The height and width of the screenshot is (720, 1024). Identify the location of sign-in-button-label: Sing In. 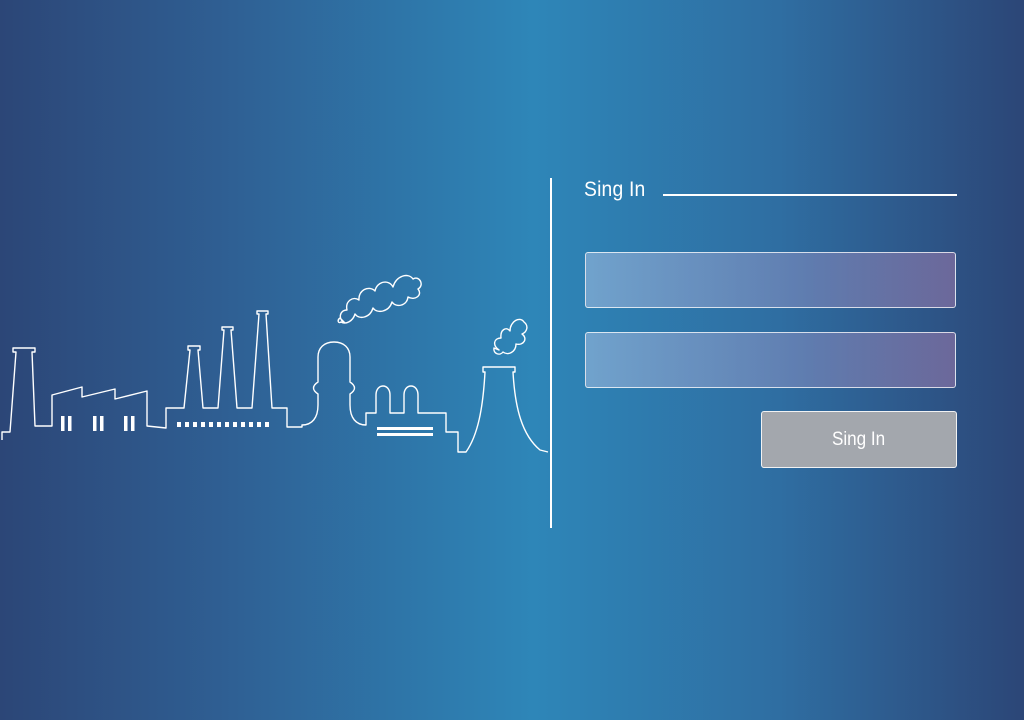
(859, 439).